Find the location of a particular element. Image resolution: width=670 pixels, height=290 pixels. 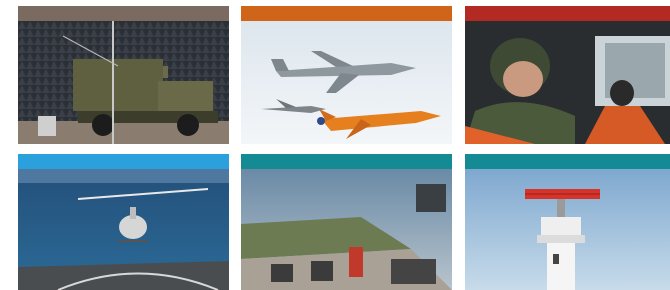

photo-radar-tower is located at coordinates (567, 229).